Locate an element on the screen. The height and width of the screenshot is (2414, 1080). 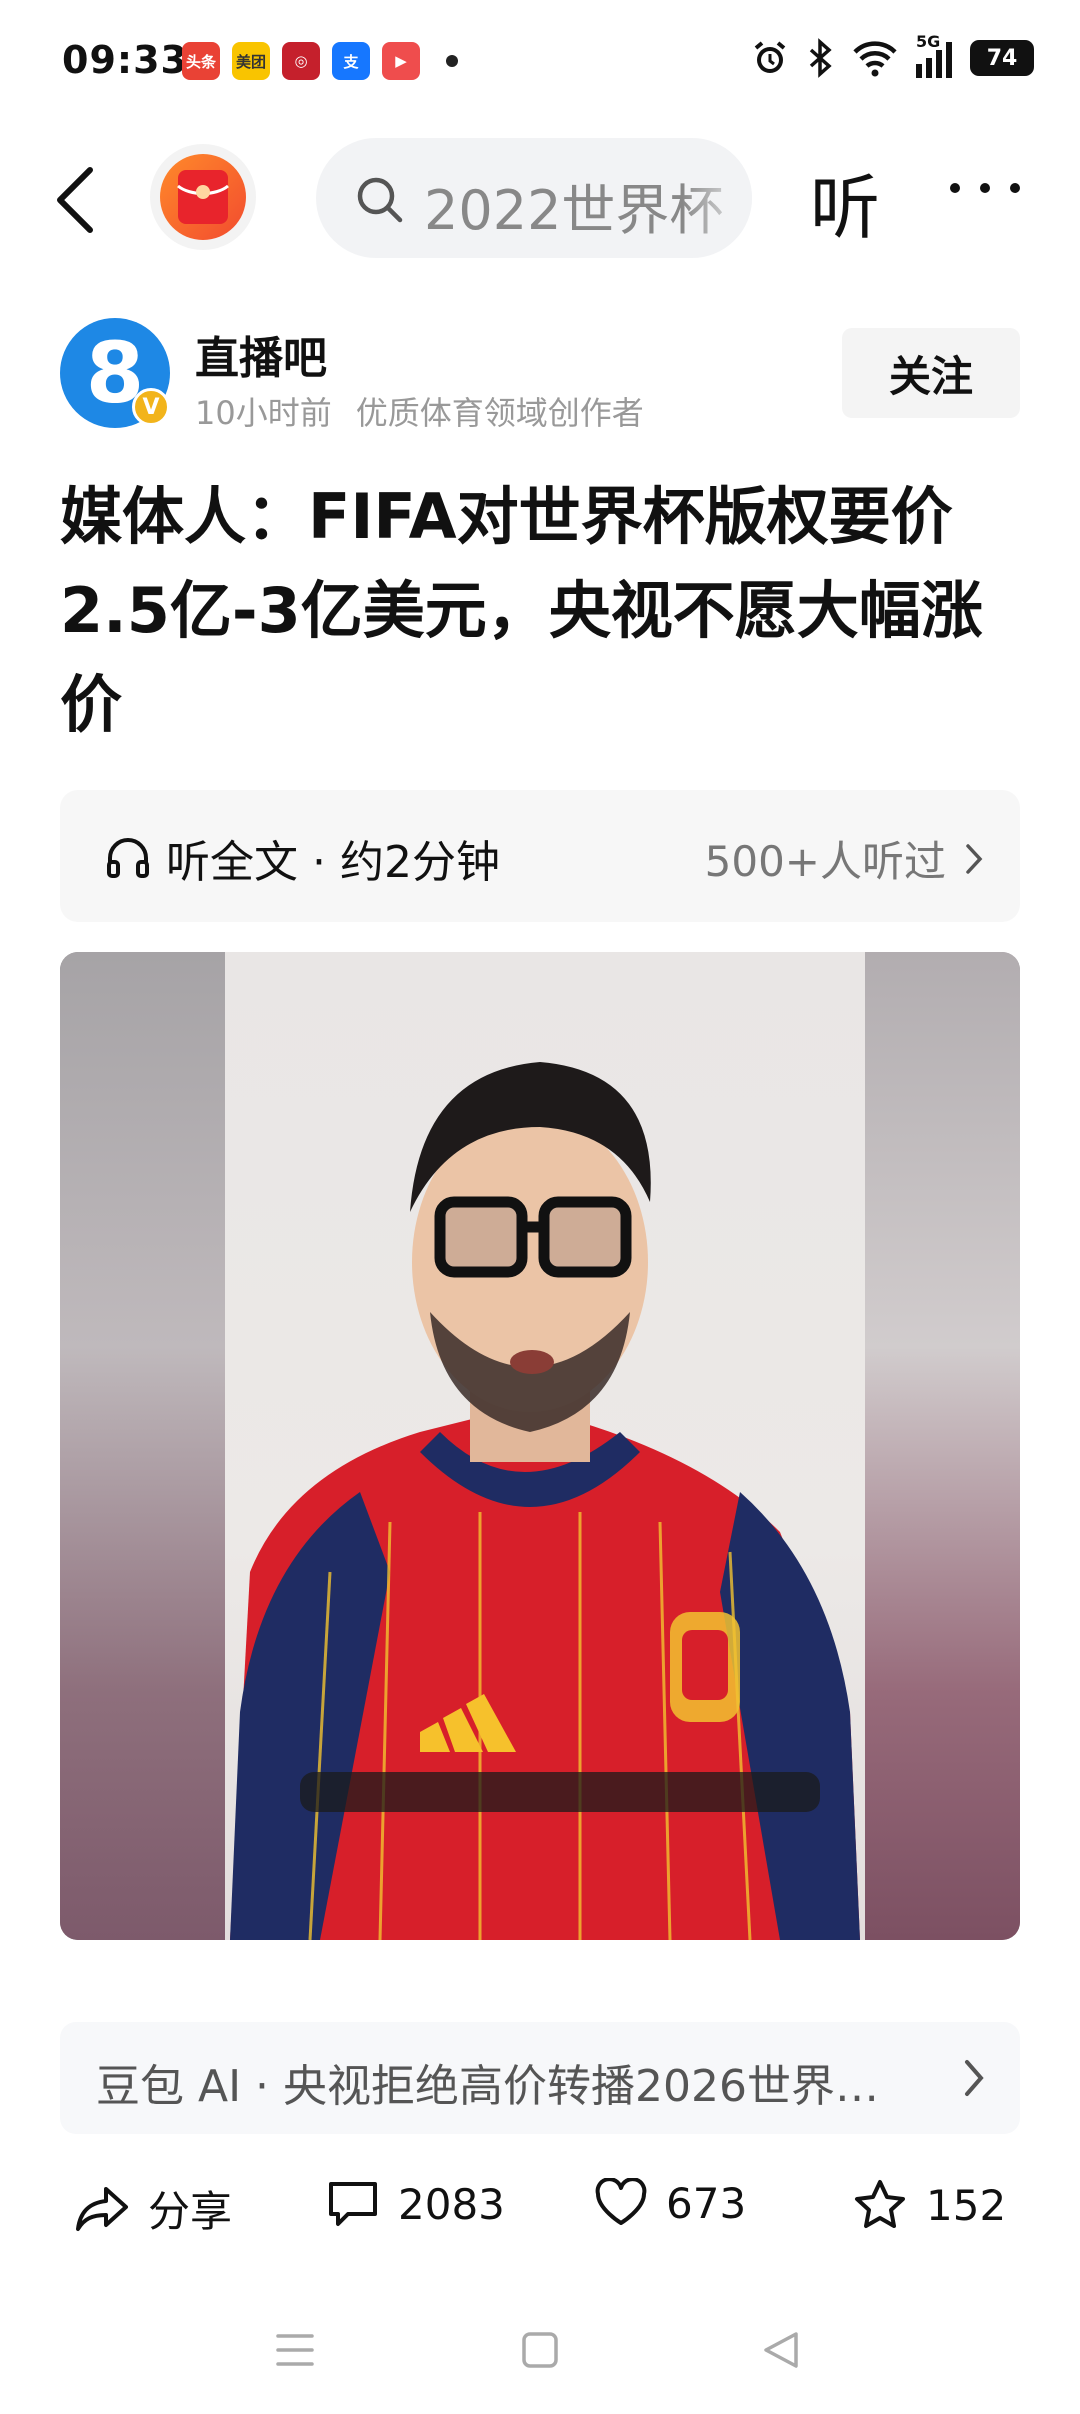
author-row: 8 V 直播吧 10小时前 优质体育领域创作者 关注 is located at coordinates (540, 377).